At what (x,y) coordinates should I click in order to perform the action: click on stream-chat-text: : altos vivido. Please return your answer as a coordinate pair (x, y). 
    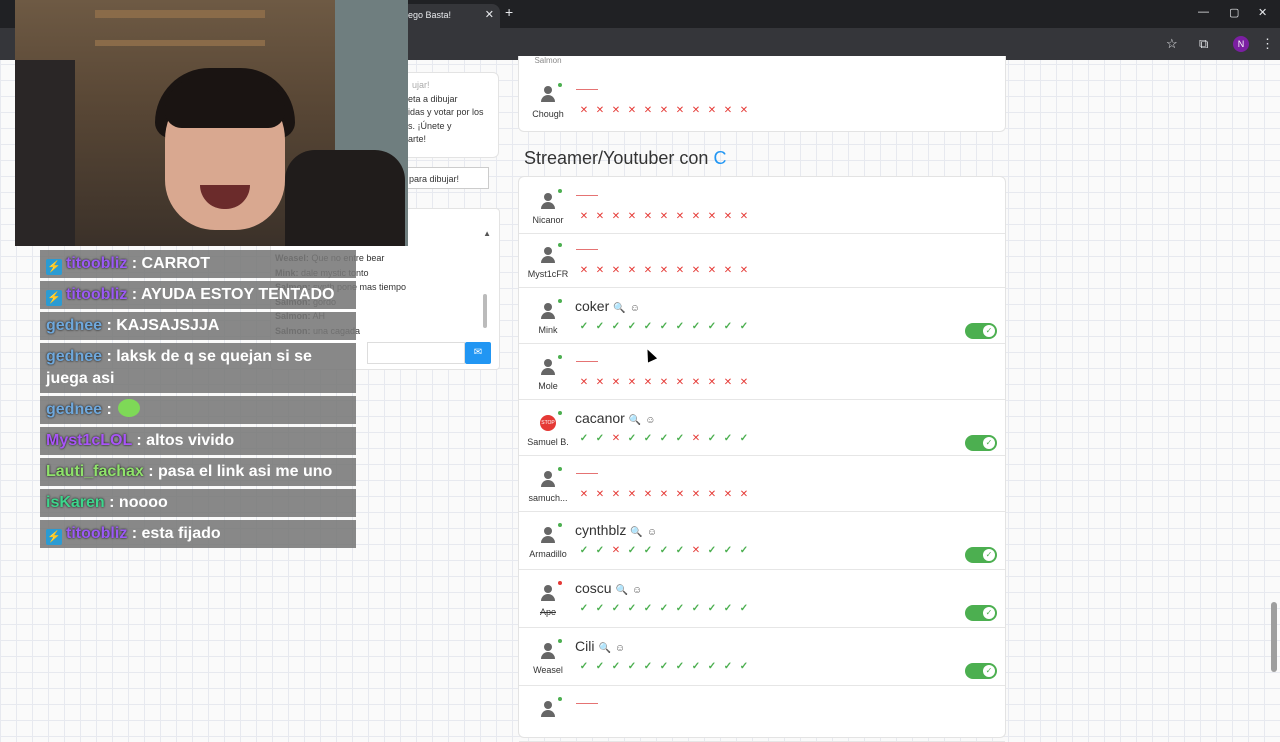
    Looking at the image, I should click on (183, 440).